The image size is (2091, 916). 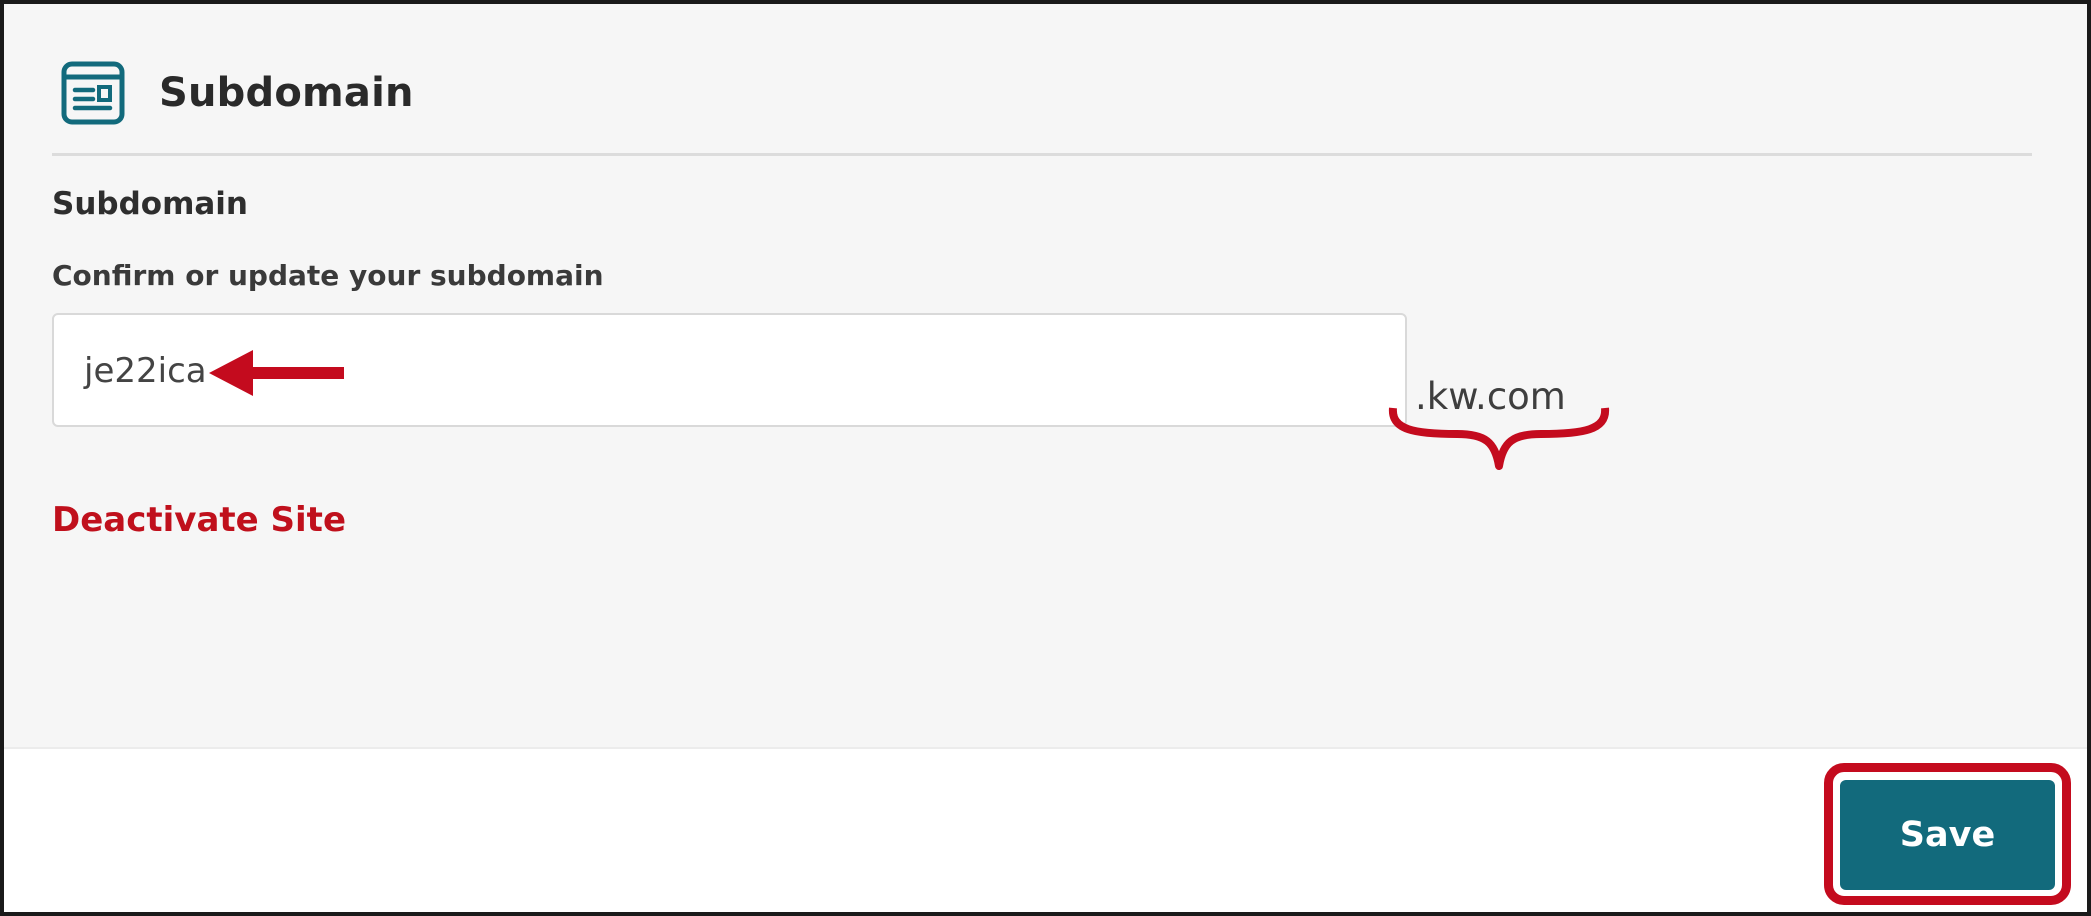 What do you see at coordinates (286, 93) in the screenshot?
I see `section-title: Subdomain` at bounding box center [286, 93].